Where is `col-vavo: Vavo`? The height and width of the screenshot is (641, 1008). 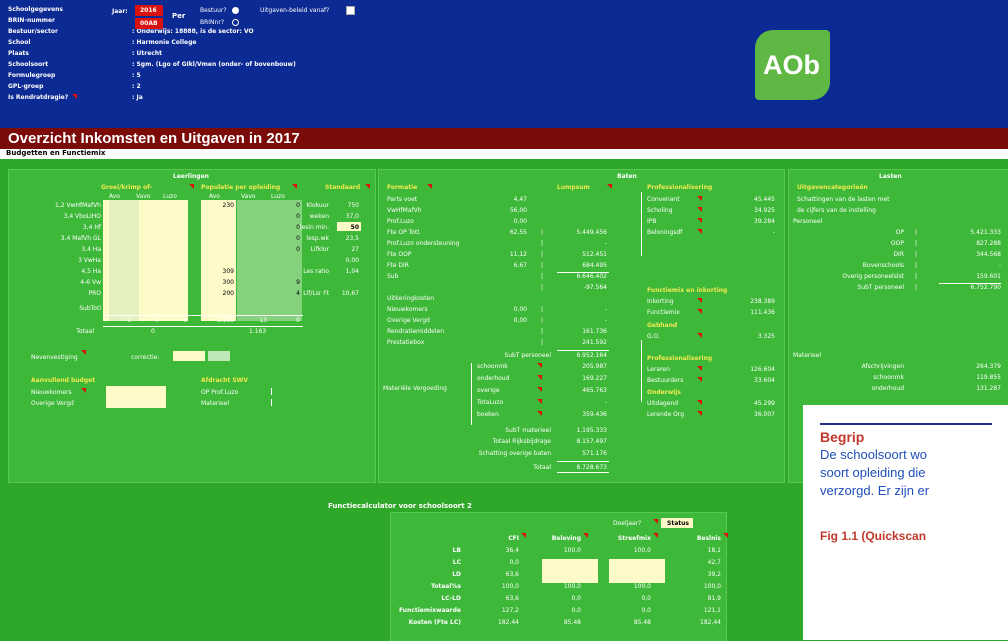
col-vavo: Vavo is located at coordinates (143, 196).